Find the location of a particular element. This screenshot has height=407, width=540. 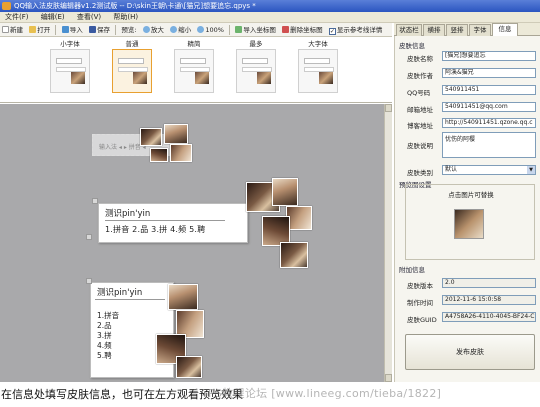

new-file-icon is located at coordinates (5, 29).